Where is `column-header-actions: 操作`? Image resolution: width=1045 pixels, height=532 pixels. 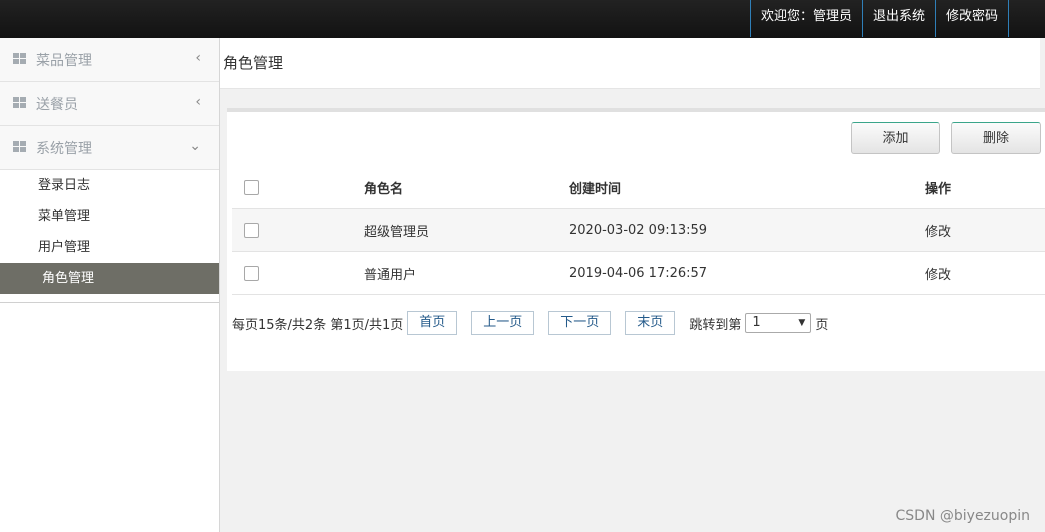
column-header-actions: 操作 is located at coordinates (985, 187).